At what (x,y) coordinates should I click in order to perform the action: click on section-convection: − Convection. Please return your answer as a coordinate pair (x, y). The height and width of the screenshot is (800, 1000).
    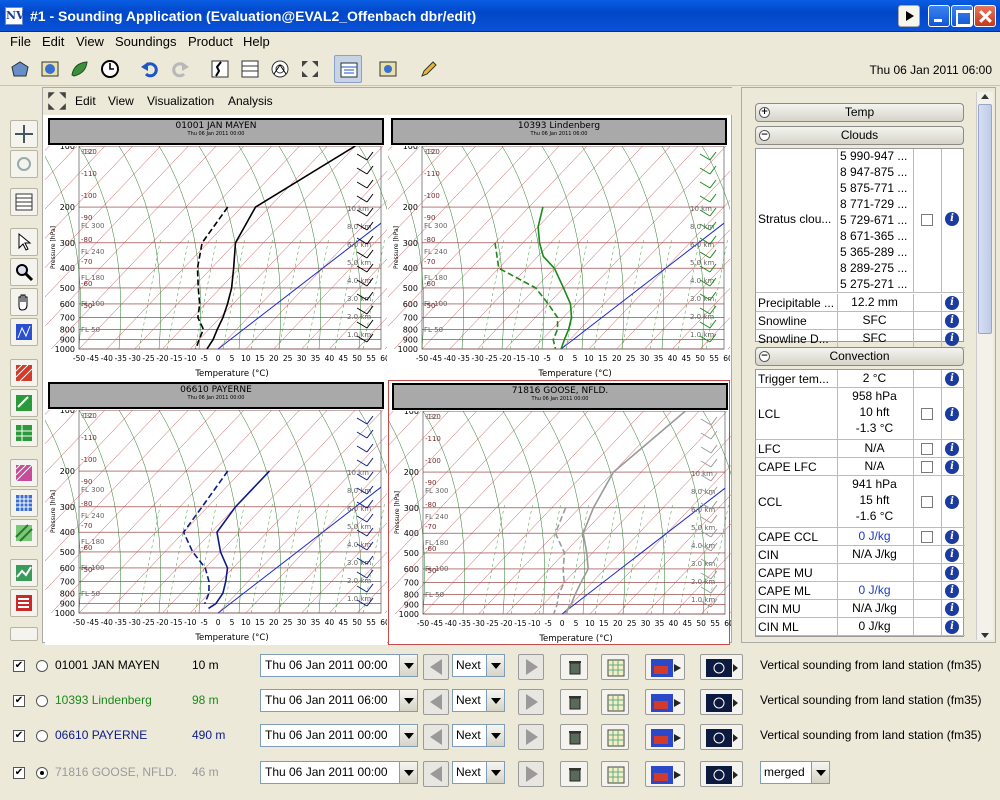
    Looking at the image, I should click on (859, 356).